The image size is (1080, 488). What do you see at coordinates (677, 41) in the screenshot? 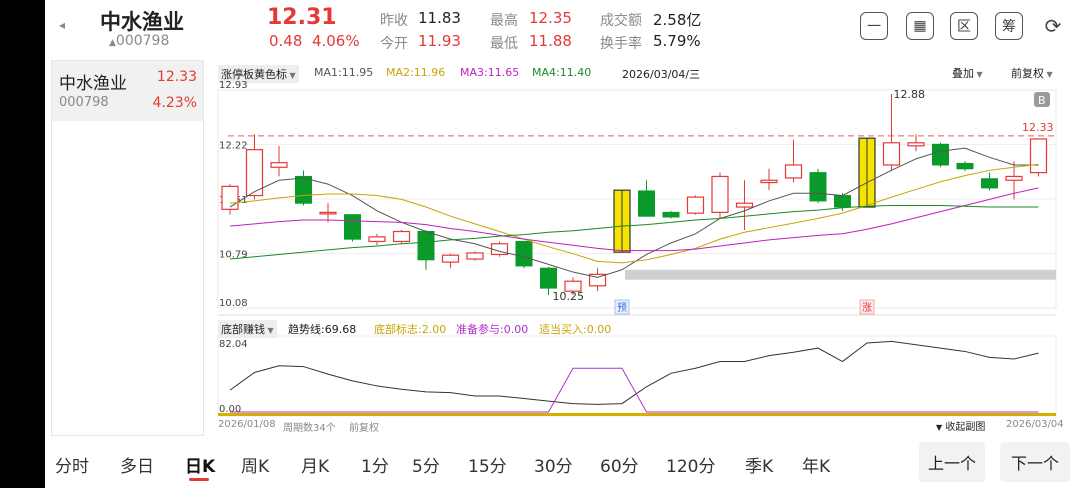
I see `turnover-value: 5.79%` at bounding box center [677, 41].